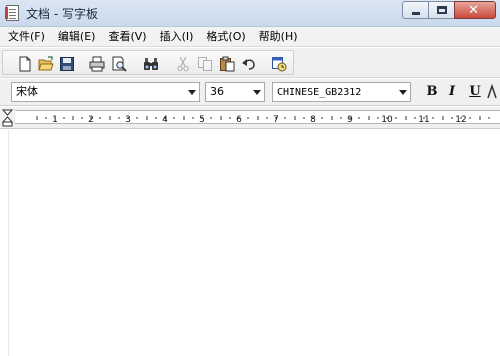 The image size is (500, 356). What do you see at coordinates (119, 64) in the screenshot?
I see `print-preview-icon` at bounding box center [119, 64].